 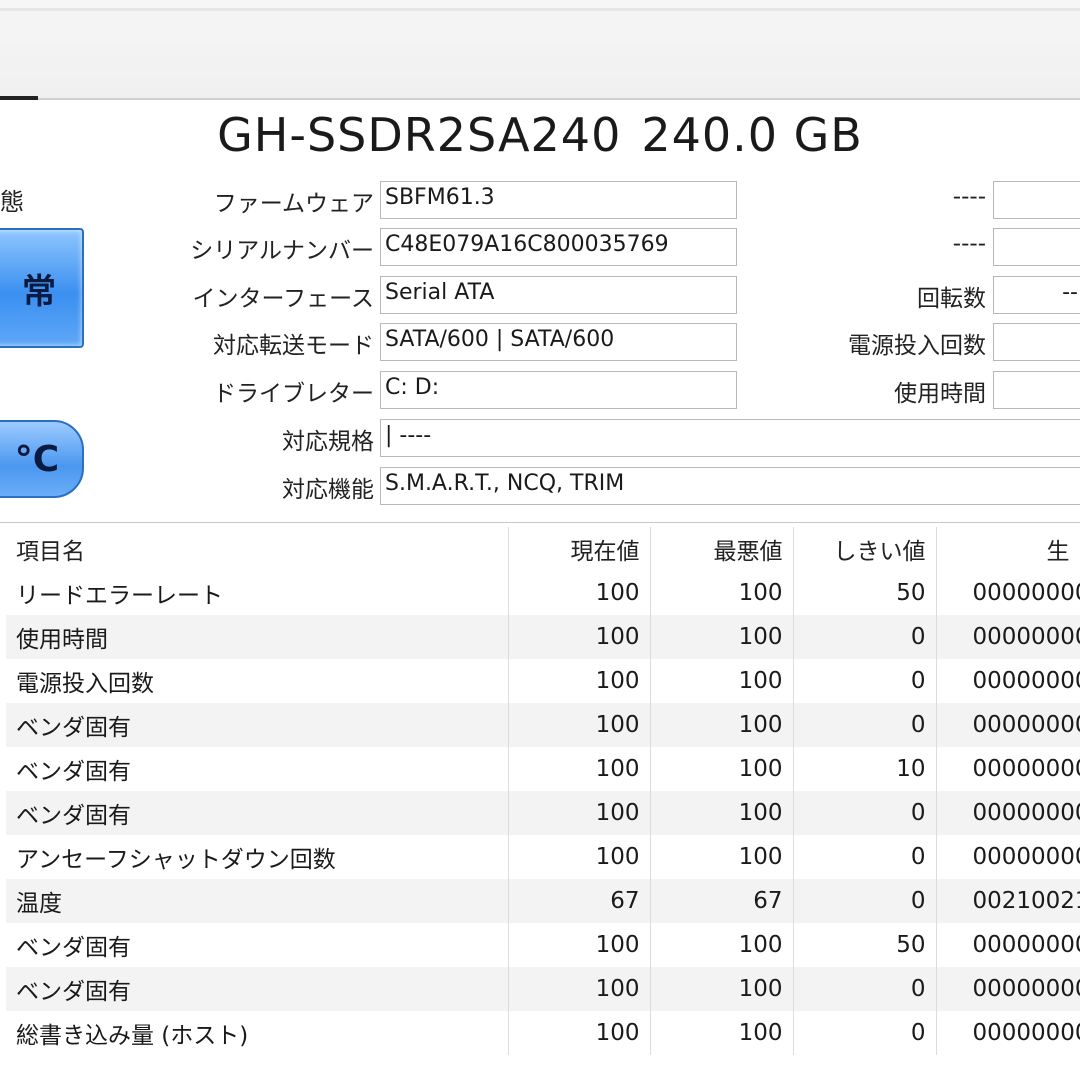 What do you see at coordinates (12, 202) in the screenshot?
I see `health-status-label: 状態` at bounding box center [12, 202].